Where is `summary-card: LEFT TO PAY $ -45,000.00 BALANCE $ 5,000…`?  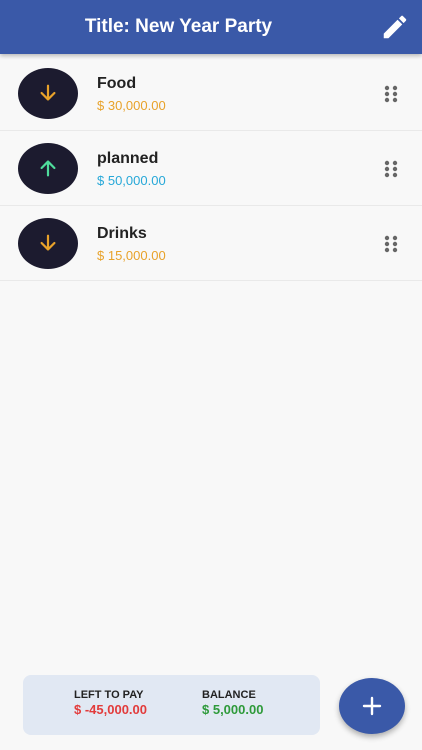
summary-card: LEFT TO PAY $ -45,000.00 BALANCE $ 5,000… is located at coordinates (171, 705).